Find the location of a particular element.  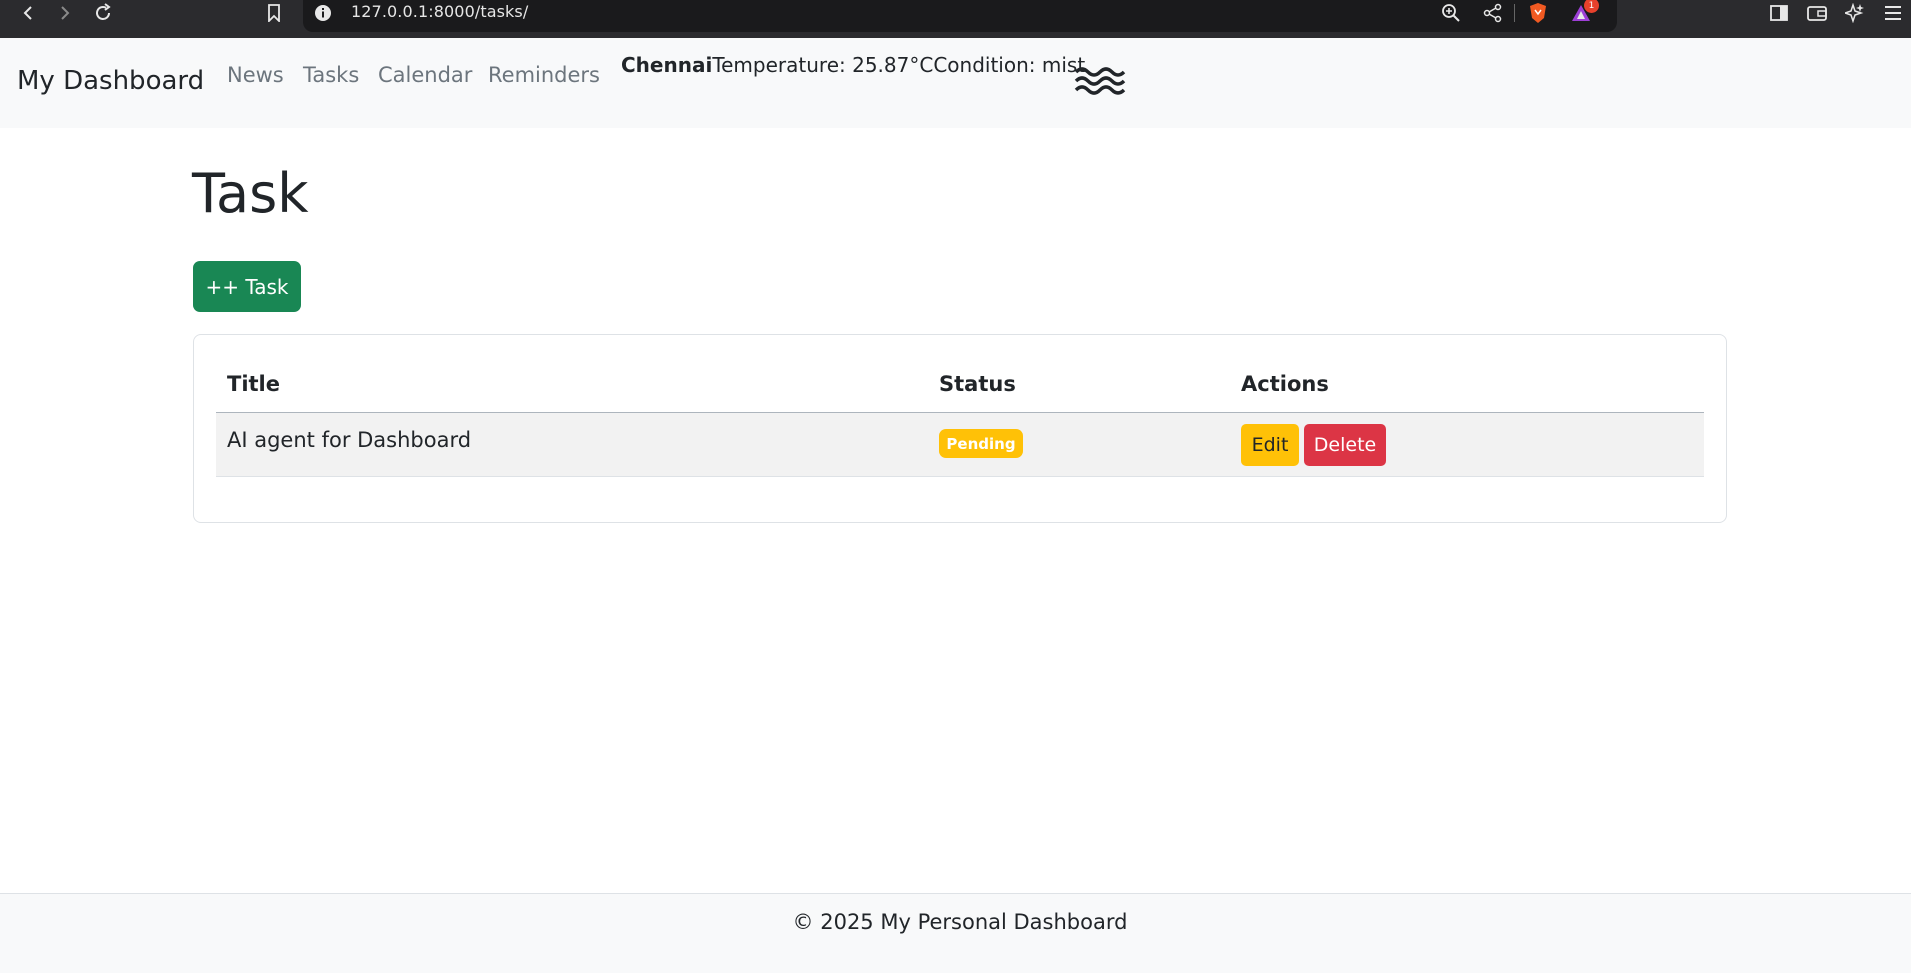

zoom-icon is located at coordinates (1451, 13).